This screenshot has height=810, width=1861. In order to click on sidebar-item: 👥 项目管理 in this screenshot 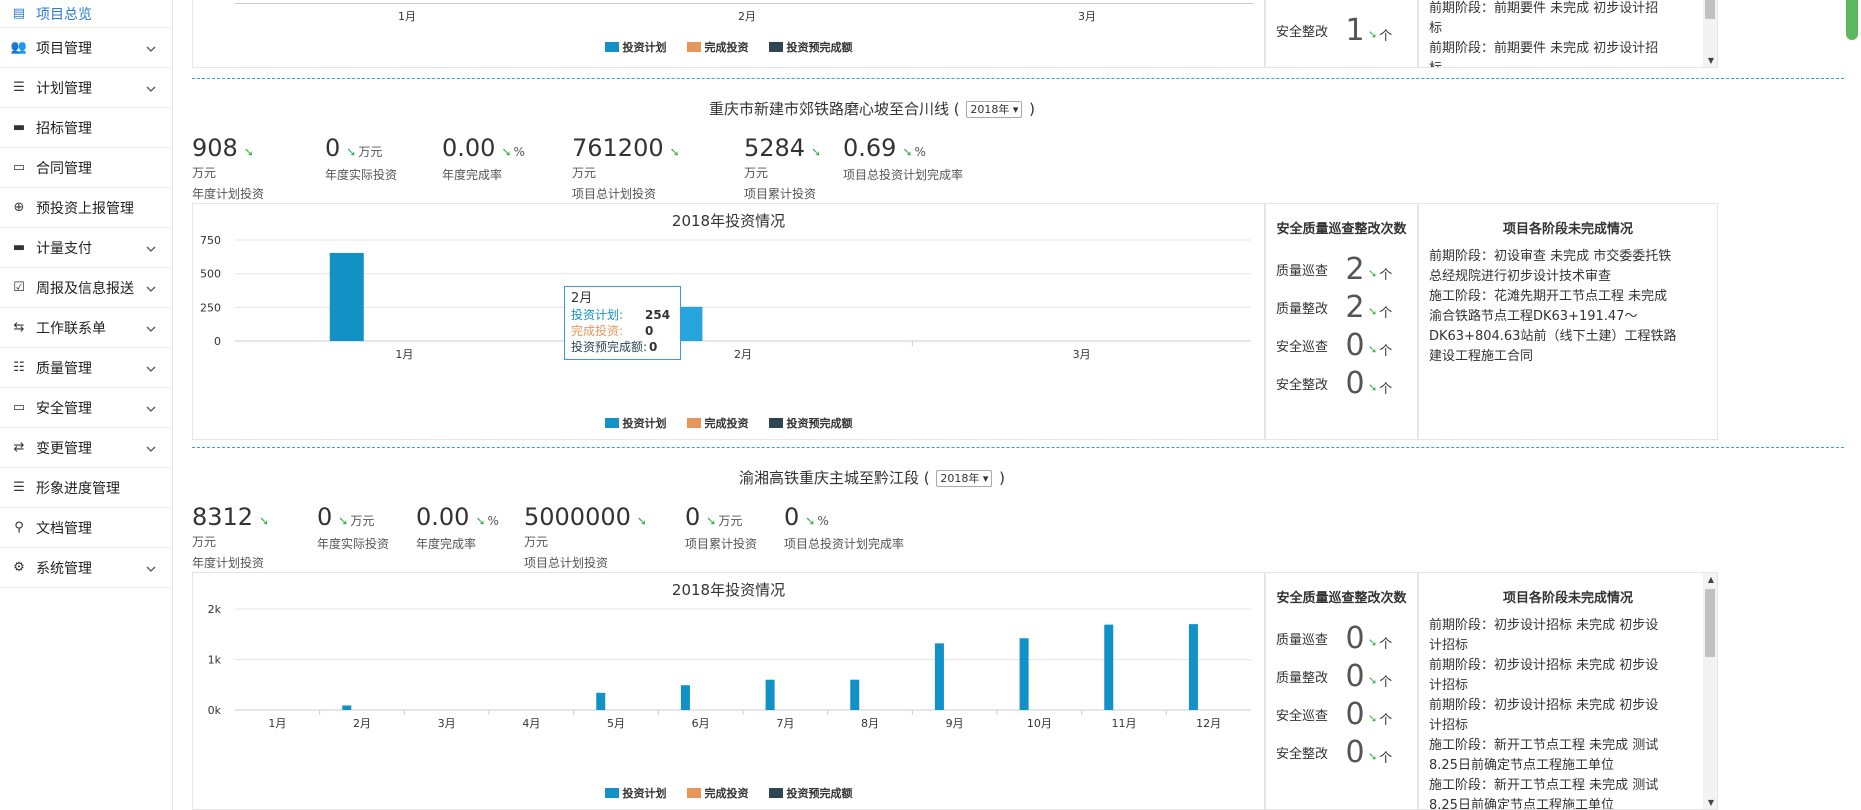, I will do `click(86, 48)`.